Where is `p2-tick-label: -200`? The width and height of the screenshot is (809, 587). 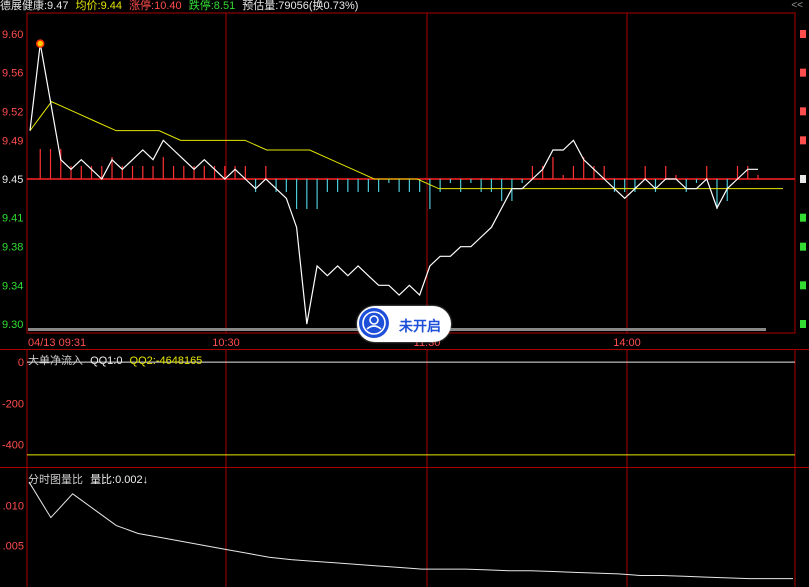 p2-tick-label: -200 is located at coordinates (13, 404).